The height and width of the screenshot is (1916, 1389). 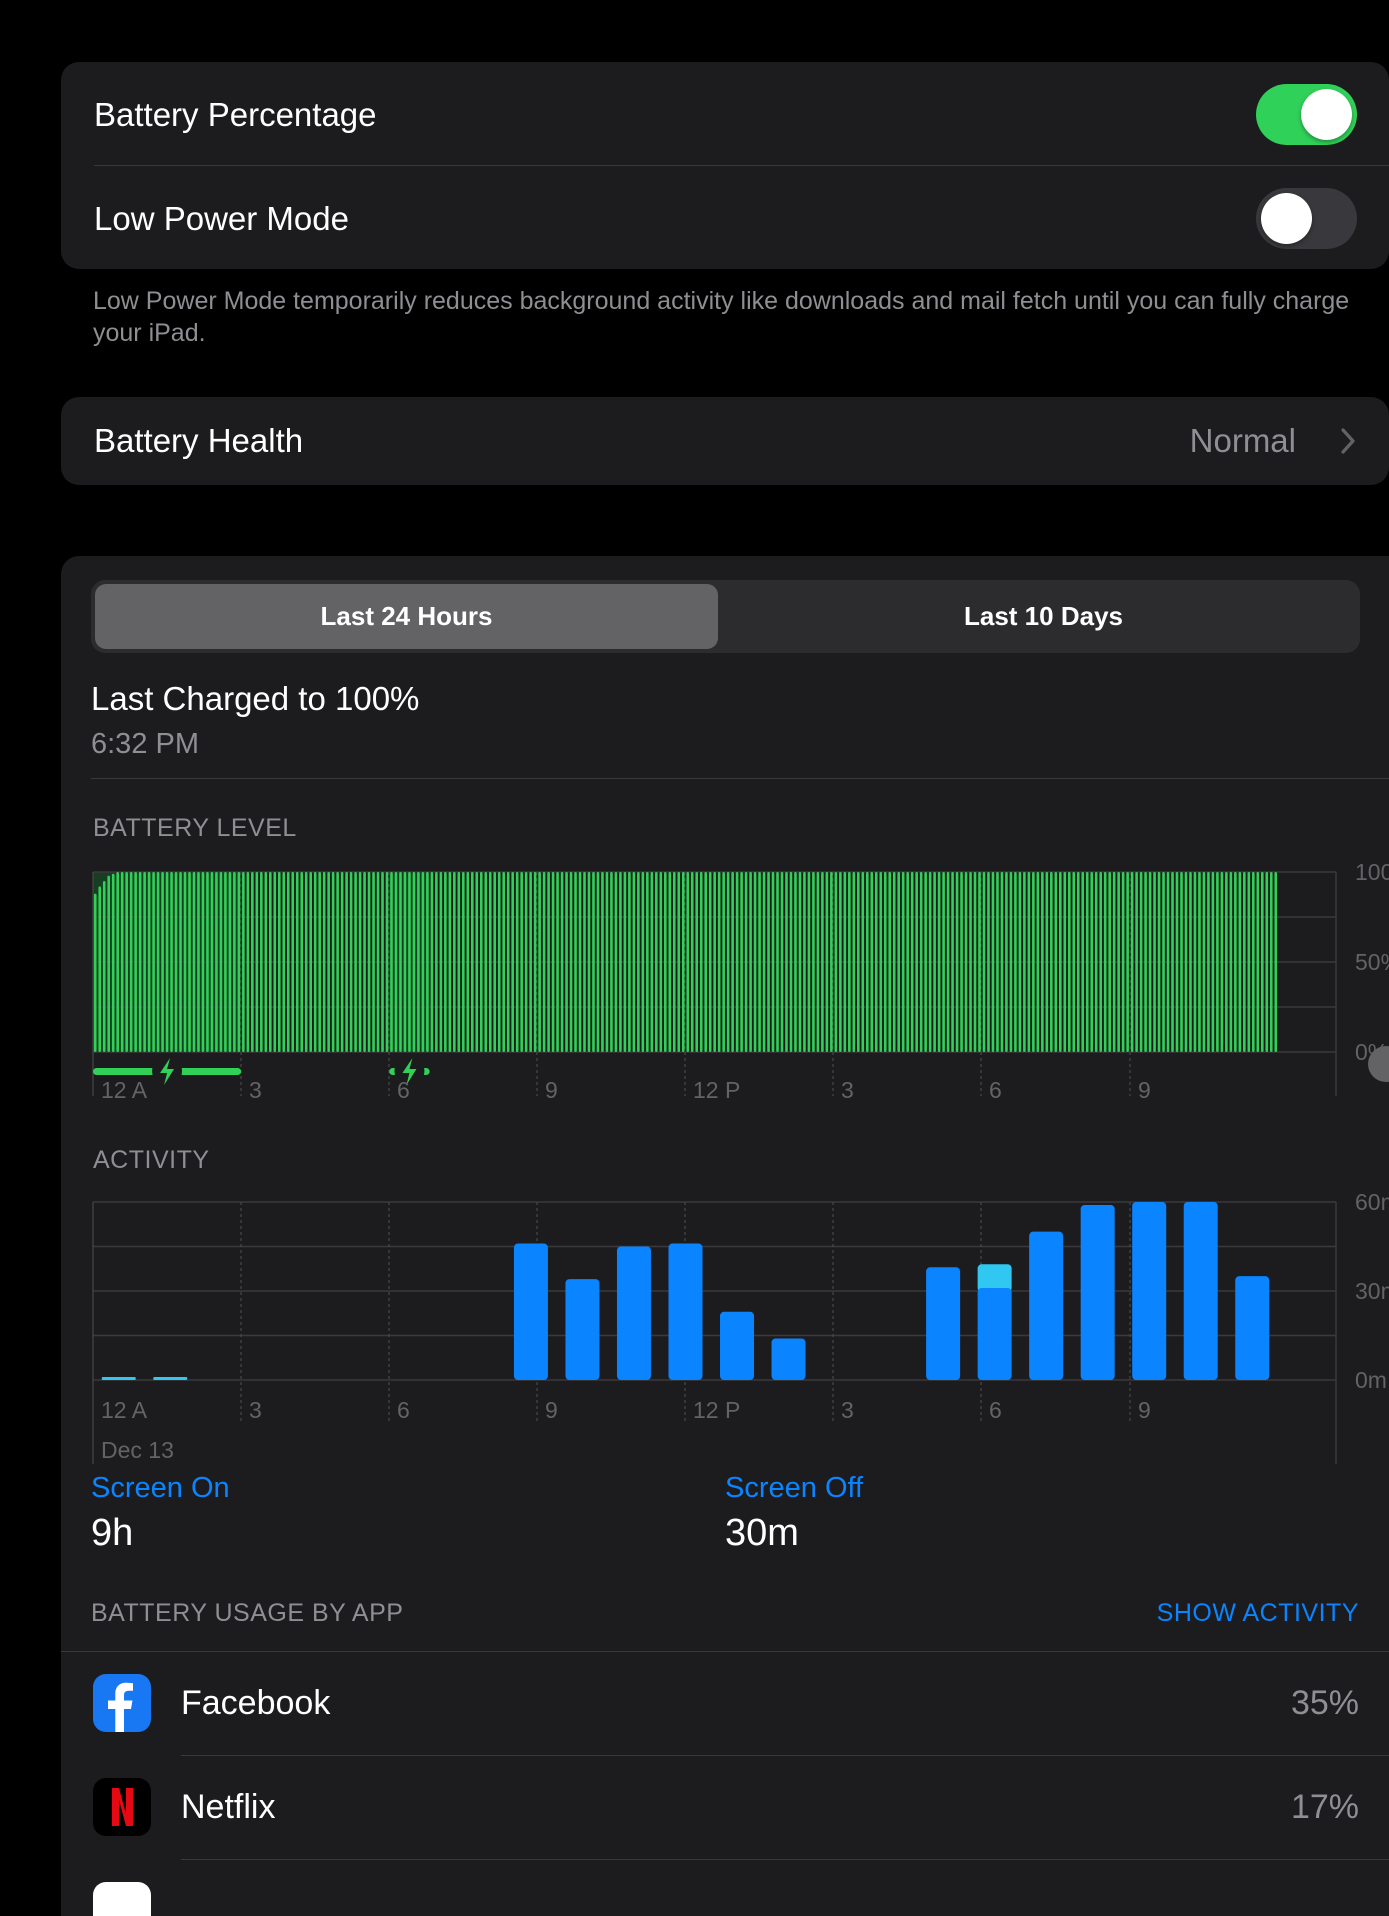 What do you see at coordinates (1324, 1703) in the screenshot?
I see `app-usage-percent: 35%` at bounding box center [1324, 1703].